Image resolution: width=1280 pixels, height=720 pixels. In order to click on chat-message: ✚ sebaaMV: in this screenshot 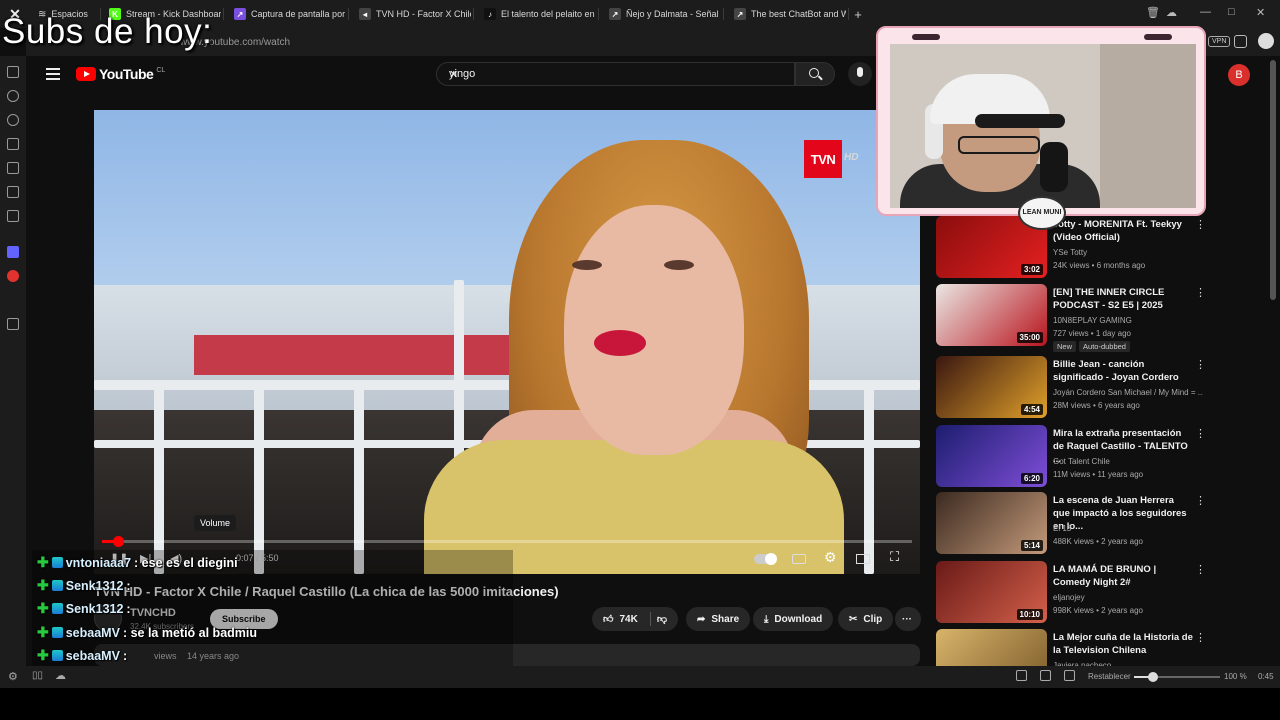, I will do `click(82, 655)`.